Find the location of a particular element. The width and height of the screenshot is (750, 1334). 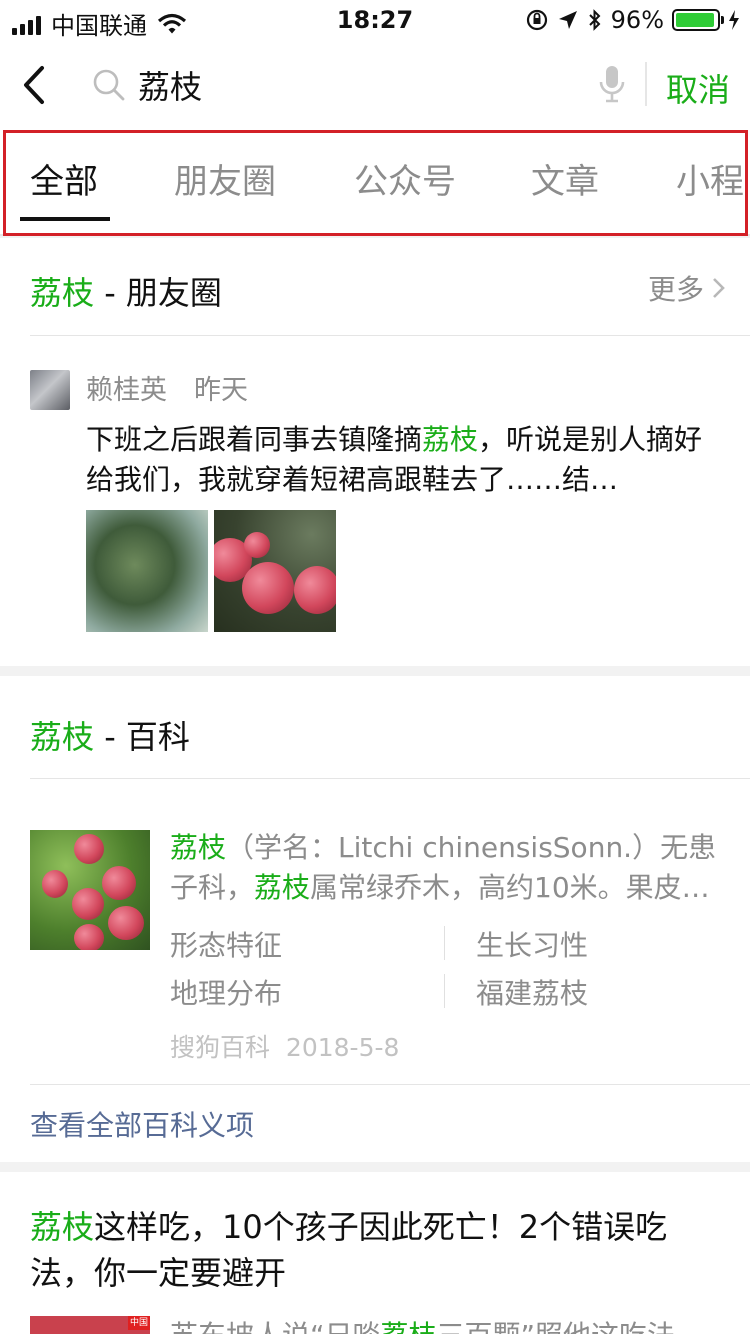

post-photo-lychee is located at coordinates (275, 571).